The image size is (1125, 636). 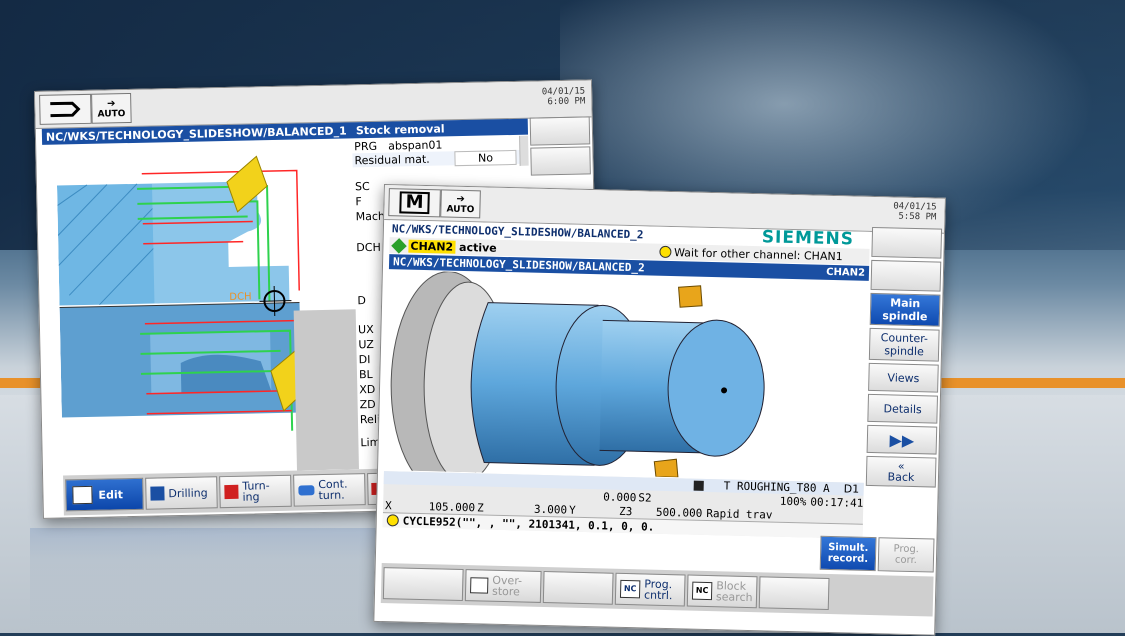 What do you see at coordinates (432, 246) in the screenshot?
I see `channel-name: CHAN2` at bounding box center [432, 246].